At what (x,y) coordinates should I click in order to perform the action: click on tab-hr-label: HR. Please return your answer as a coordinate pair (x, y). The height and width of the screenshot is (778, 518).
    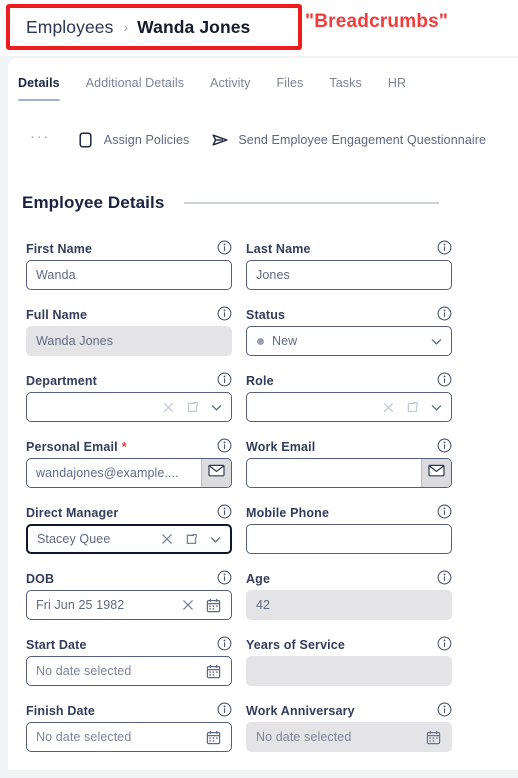
    Looking at the image, I should click on (397, 83).